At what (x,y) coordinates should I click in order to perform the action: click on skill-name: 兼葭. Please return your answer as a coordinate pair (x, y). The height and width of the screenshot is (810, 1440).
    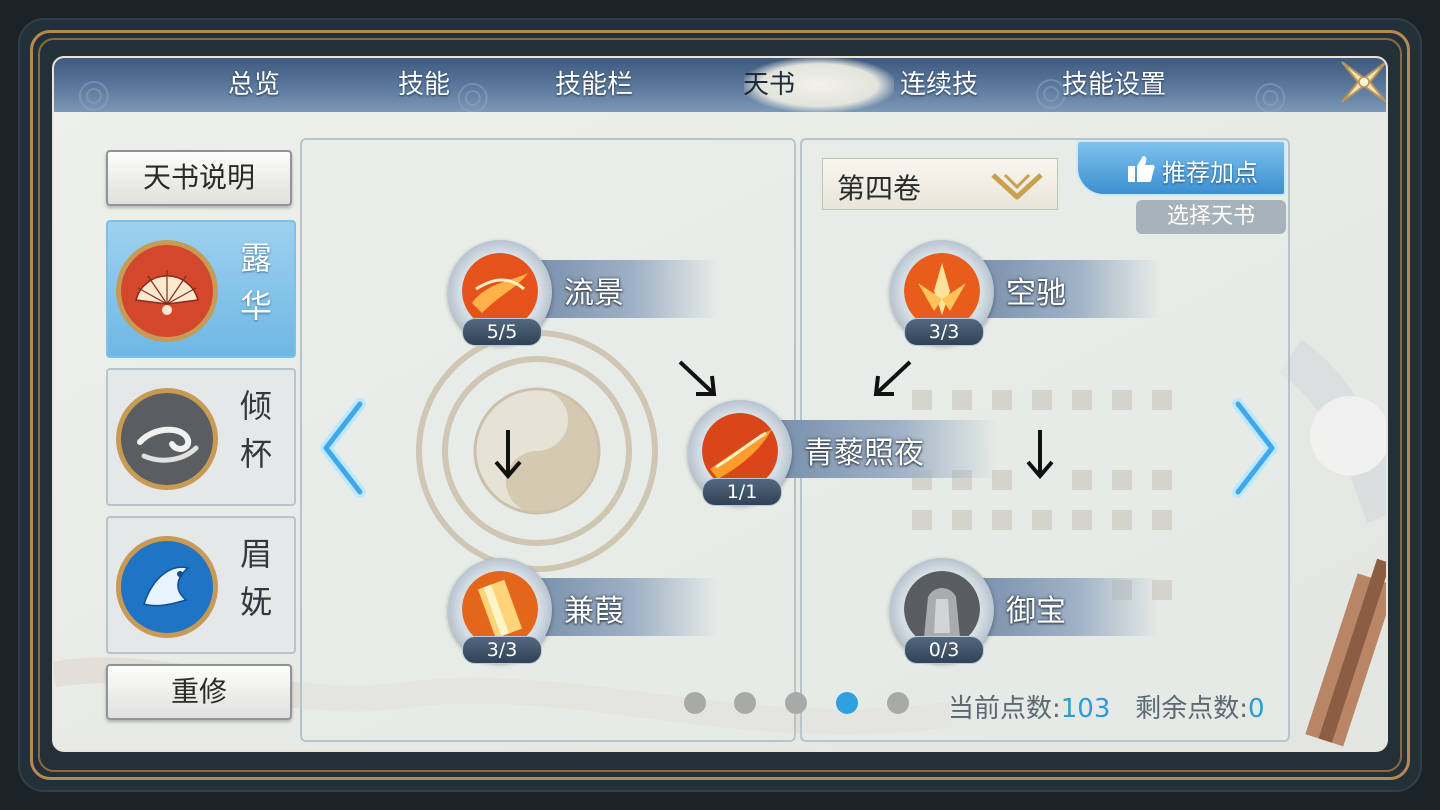
    Looking at the image, I should click on (594, 611).